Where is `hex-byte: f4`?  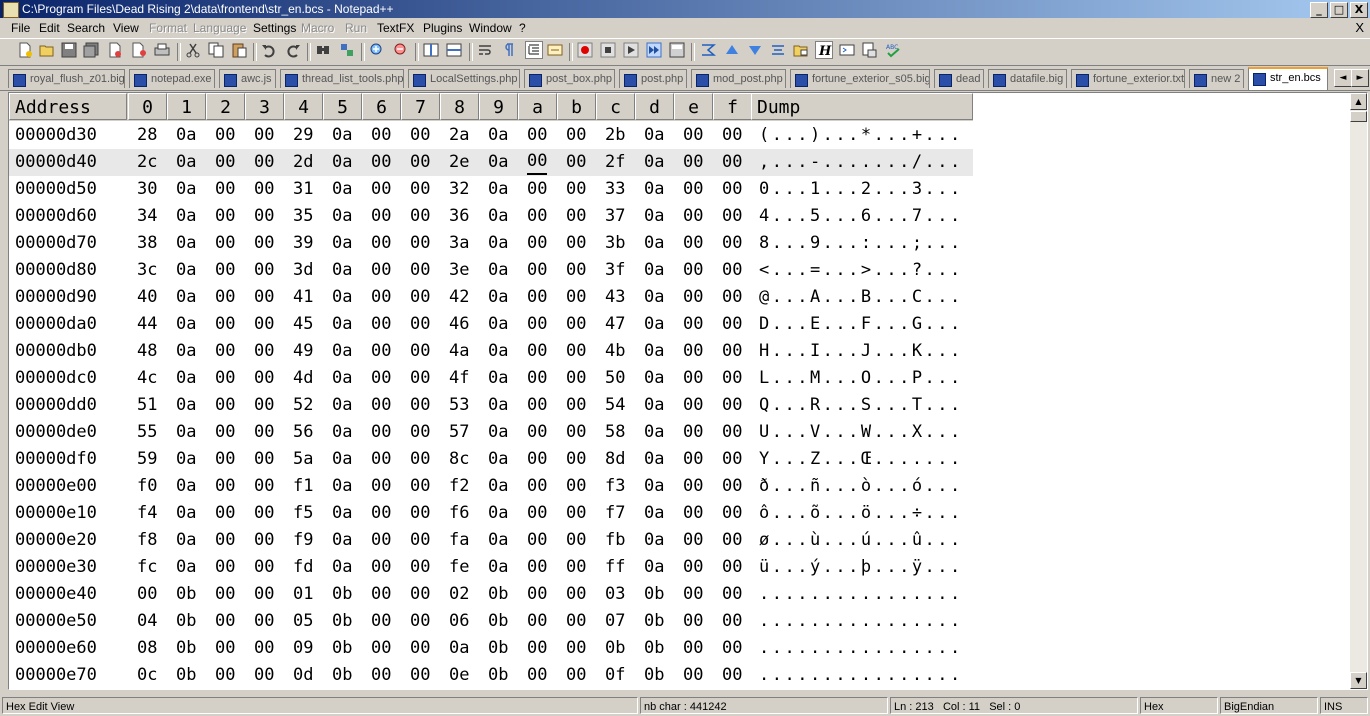
hex-byte: f4 is located at coordinates (147, 513).